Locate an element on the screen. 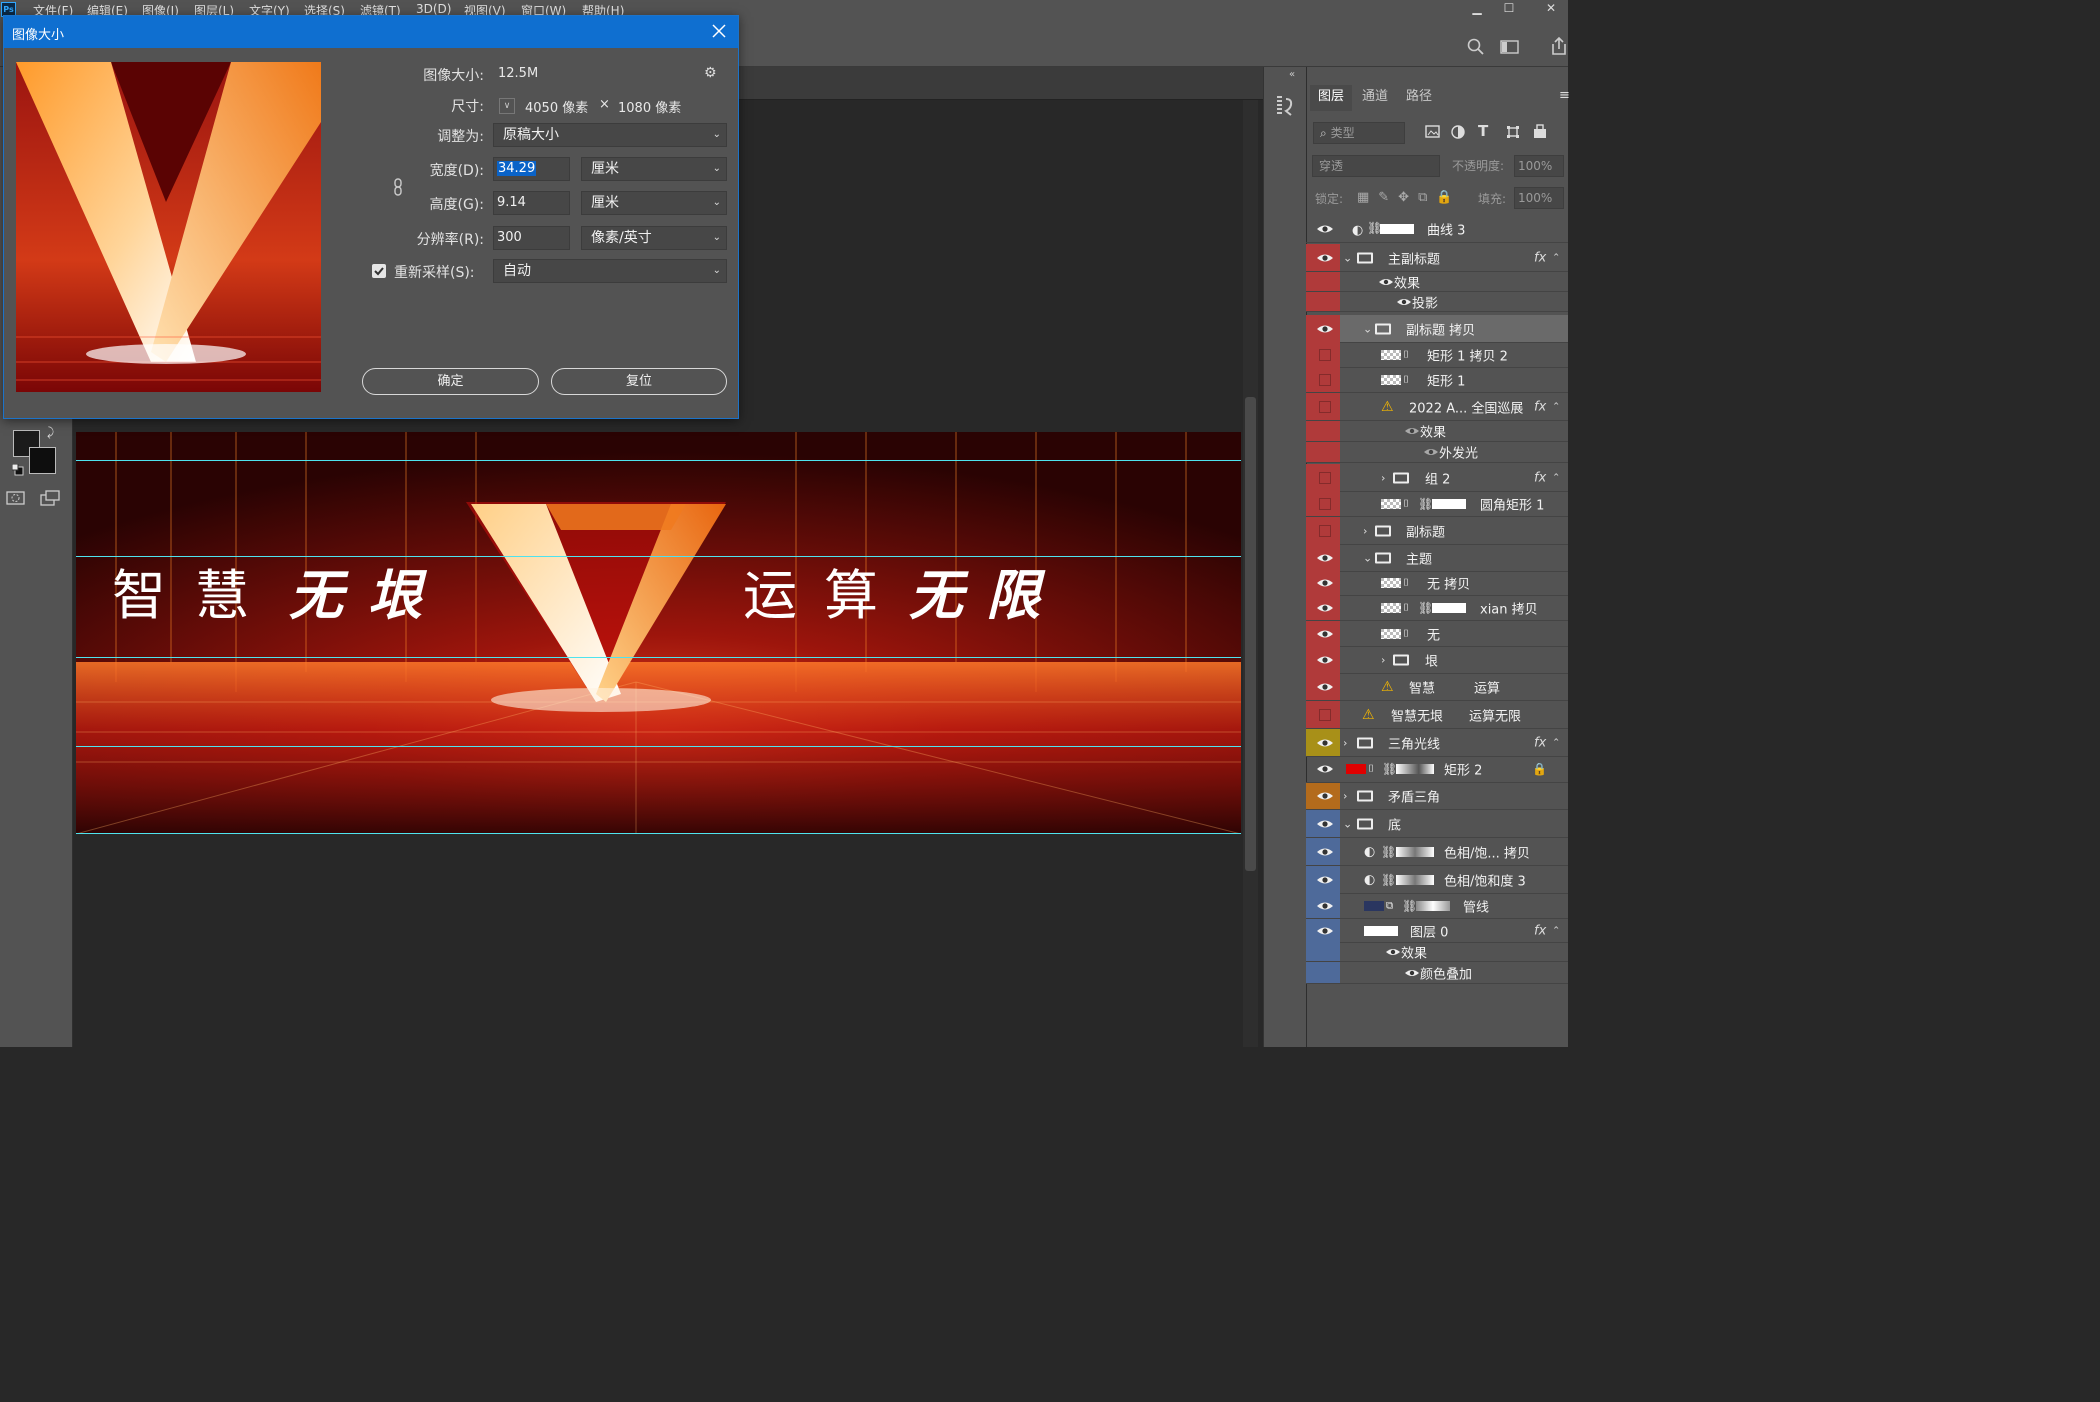  tab-channels: 通道 is located at coordinates (1375, 98).